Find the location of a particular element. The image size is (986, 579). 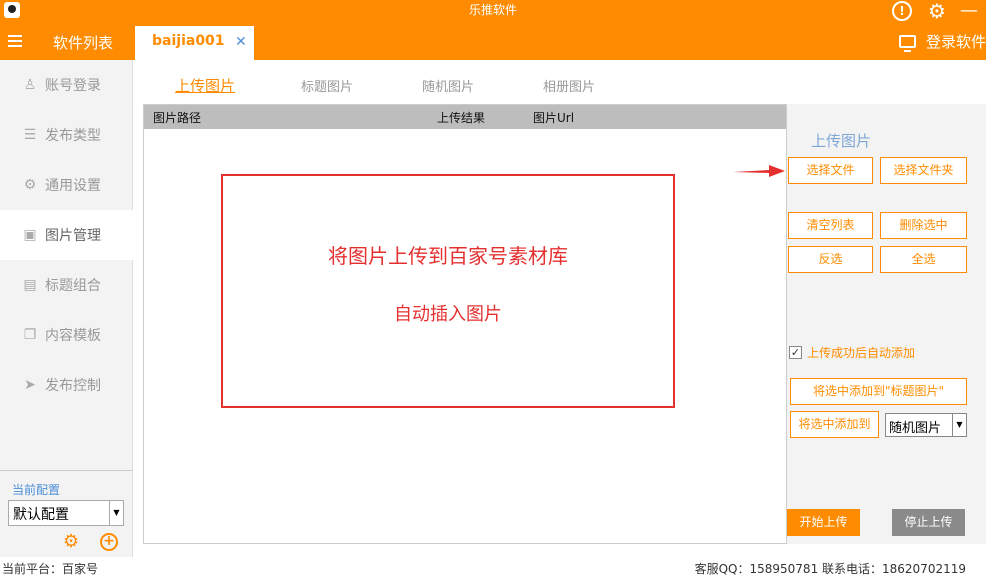

choose-file-button: 选择文件 is located at coordinates (830, 170).